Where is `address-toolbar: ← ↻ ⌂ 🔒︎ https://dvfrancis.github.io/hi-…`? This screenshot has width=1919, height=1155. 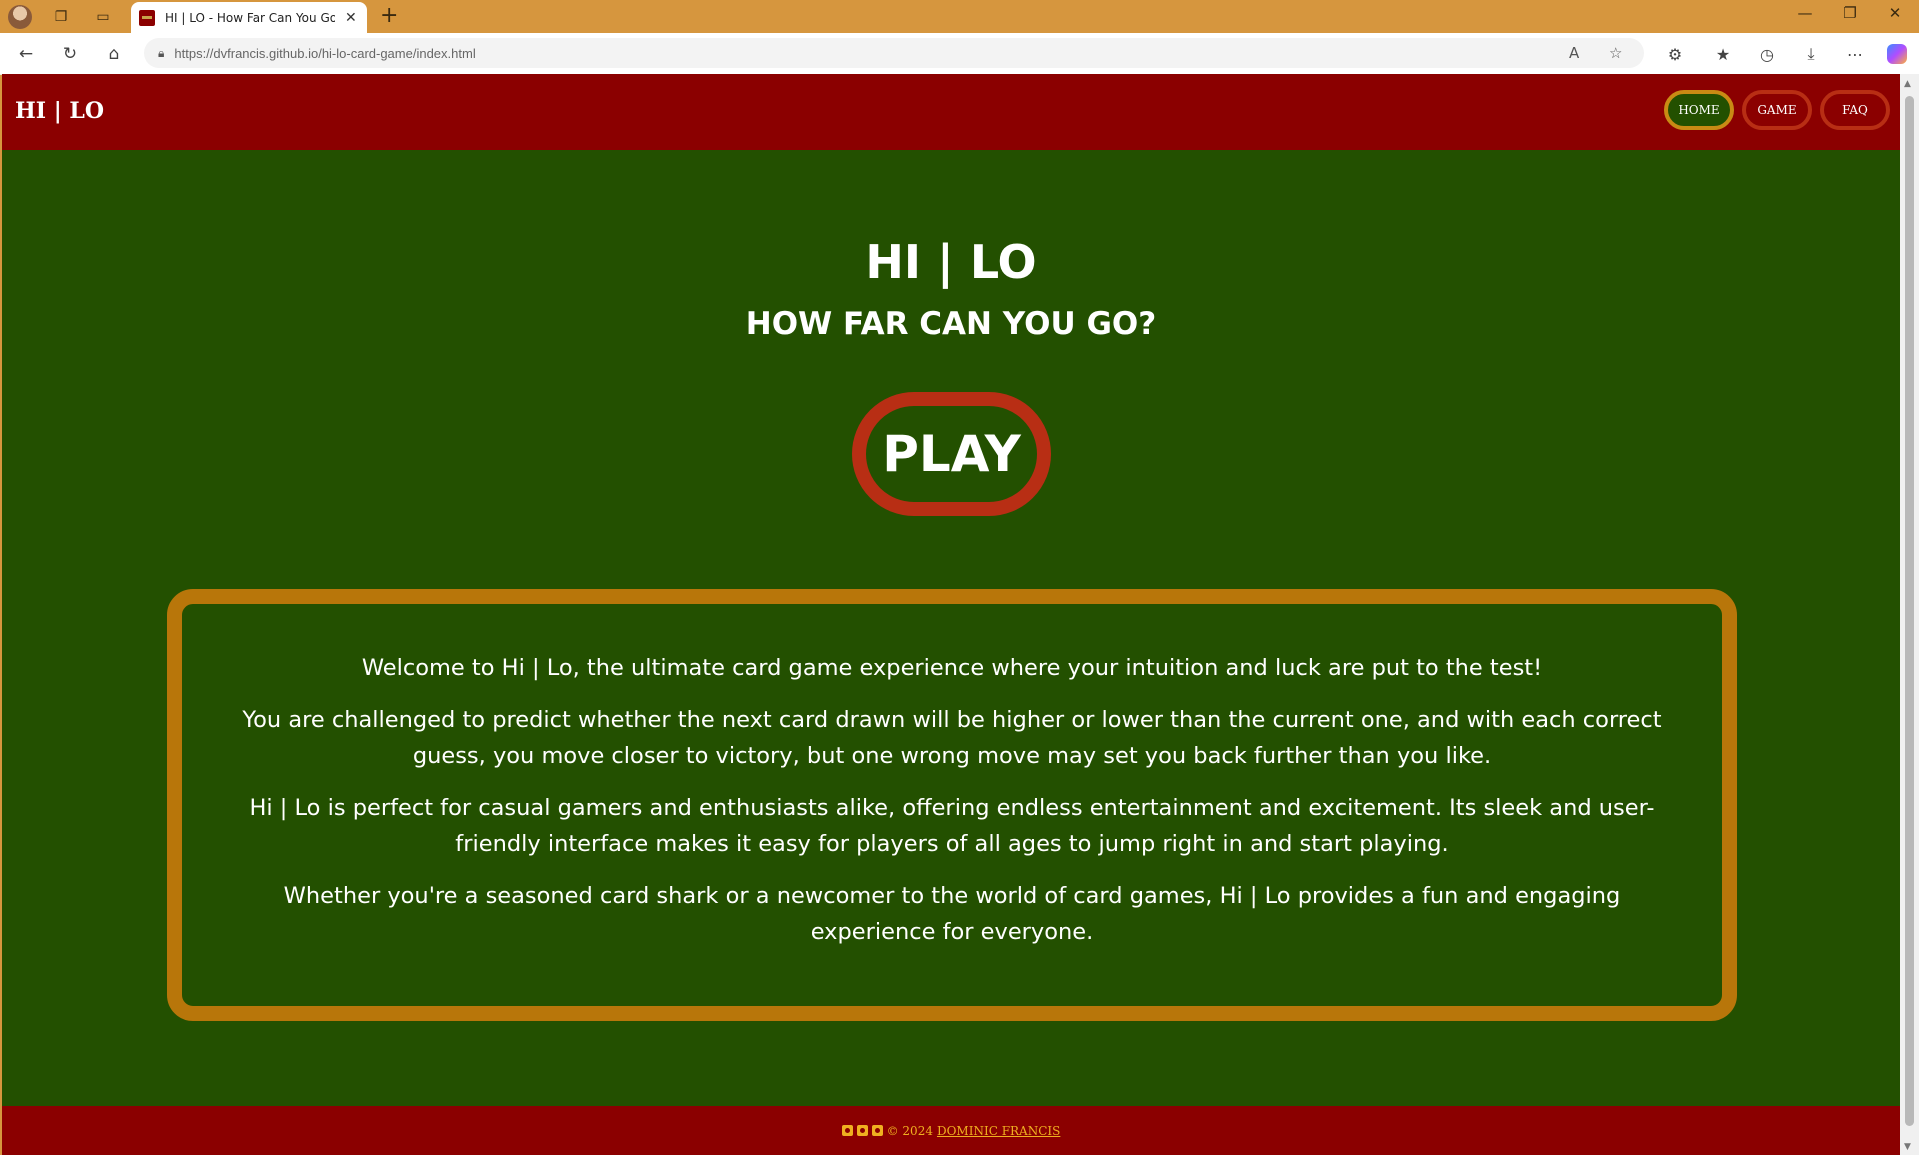 address-toolbar: ← ↻ ⌂ 🔒︎ https://dvfrancis.github.io/hi-… is located at coordinates (959, 54).